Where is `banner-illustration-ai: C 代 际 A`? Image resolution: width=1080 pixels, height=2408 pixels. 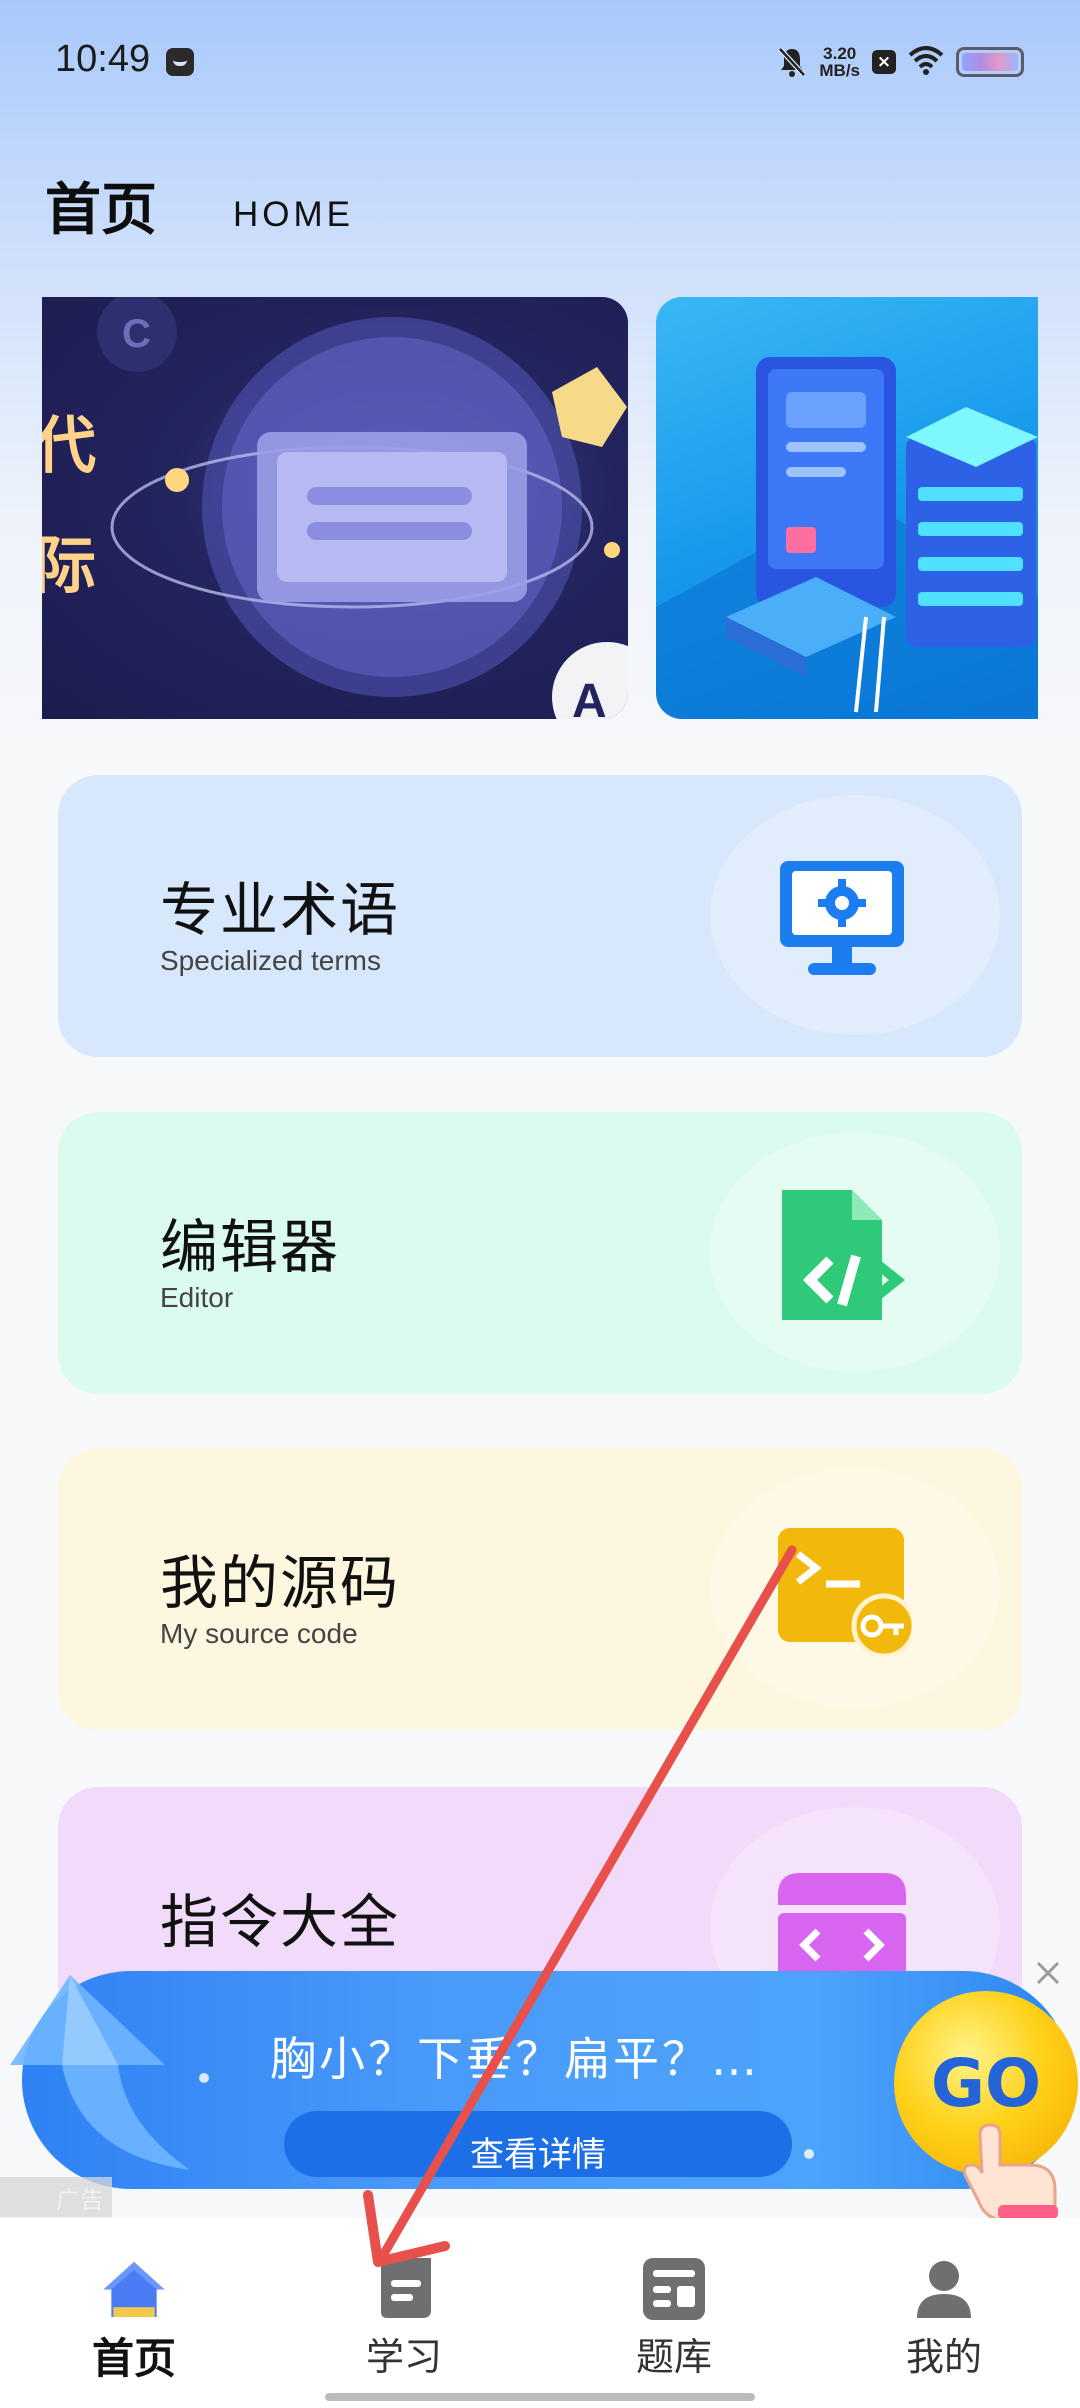 banner-illustration-ai: C 代 际 A is located at coordinates (335, 508).